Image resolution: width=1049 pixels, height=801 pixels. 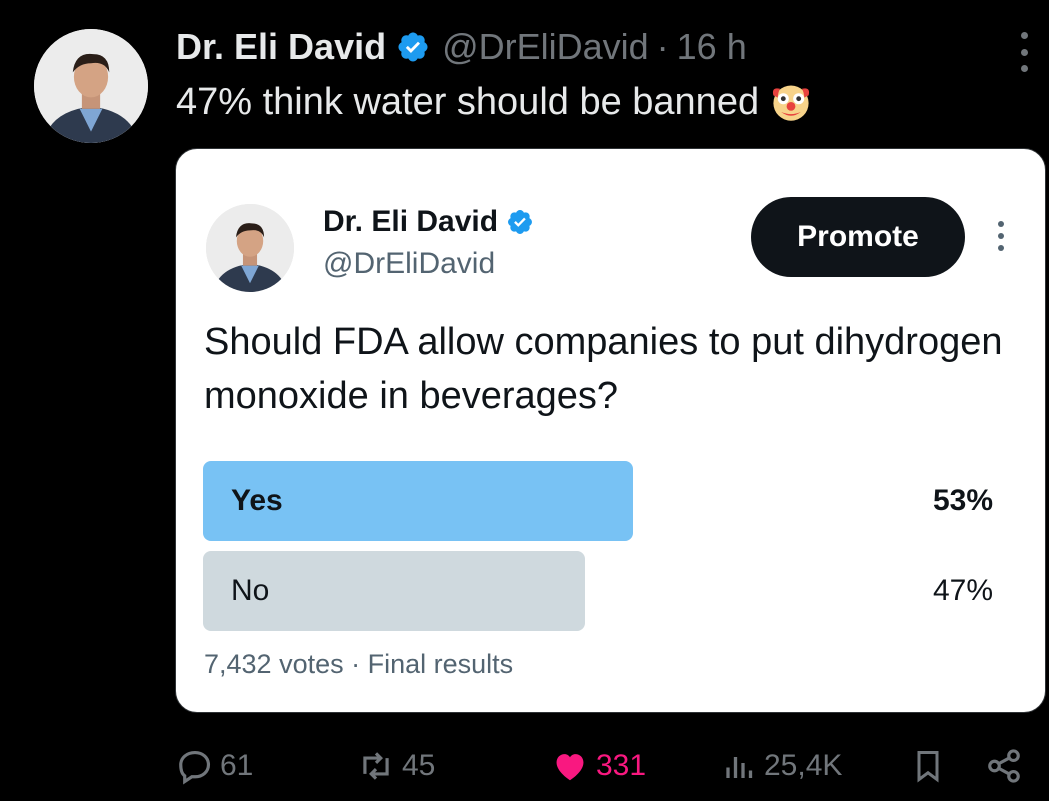 What do you see at coordinates (237, 765) in the screenshot?
I see `reply-count: 61` at bounding box center [237, 765].